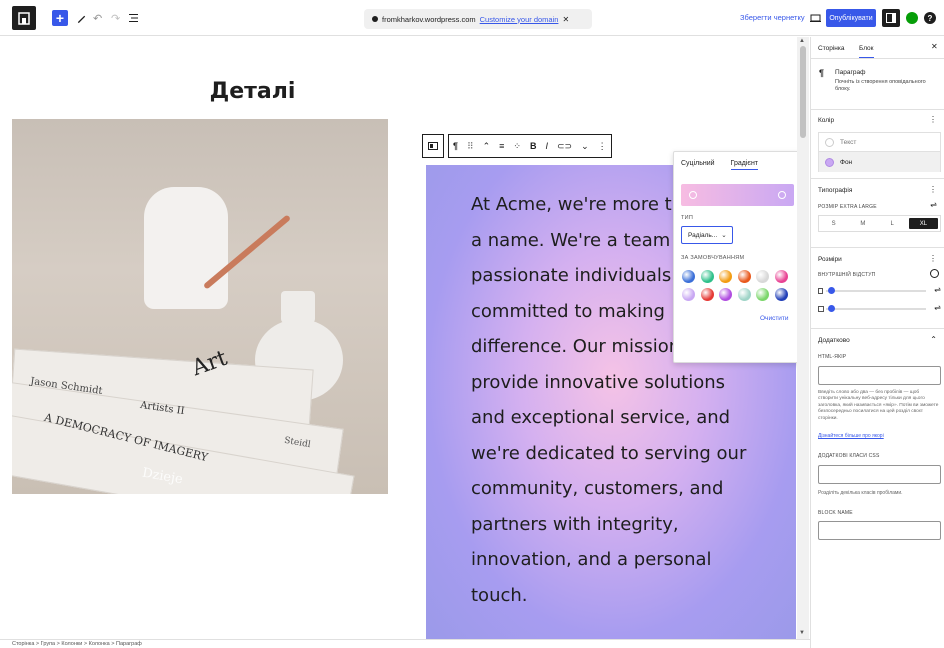 The width and height of the screenshot is (944, 648). What do you see at coordinates (892, 223) in the screenshot?
I see `size-l: L` at bounding box center [892, 223].